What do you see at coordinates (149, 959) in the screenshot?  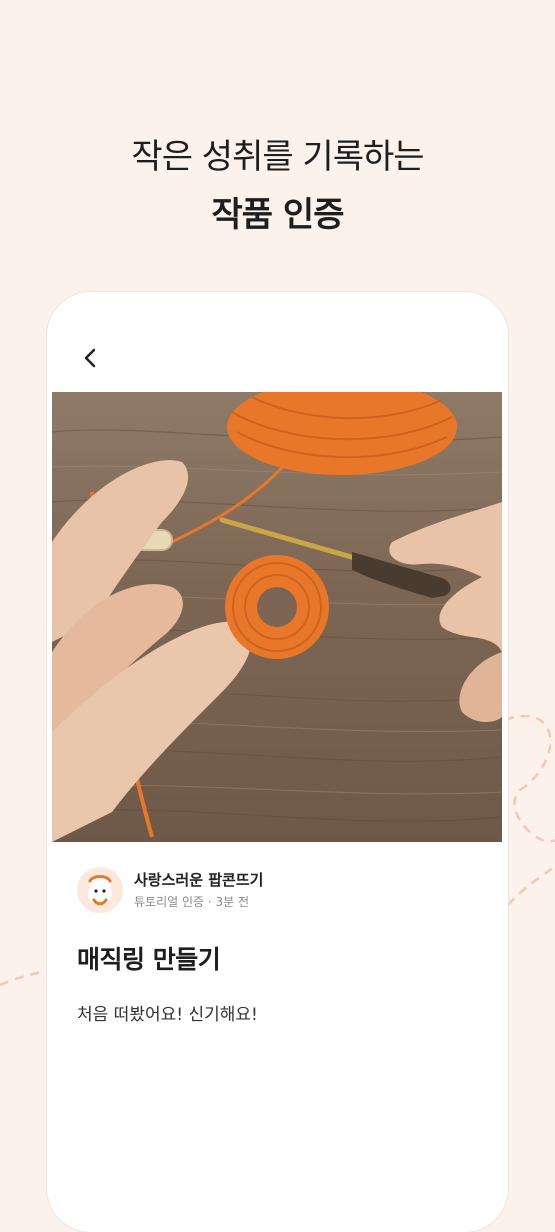 I see `post-title: 매직링 만들기` at bounding box center [149, 959].